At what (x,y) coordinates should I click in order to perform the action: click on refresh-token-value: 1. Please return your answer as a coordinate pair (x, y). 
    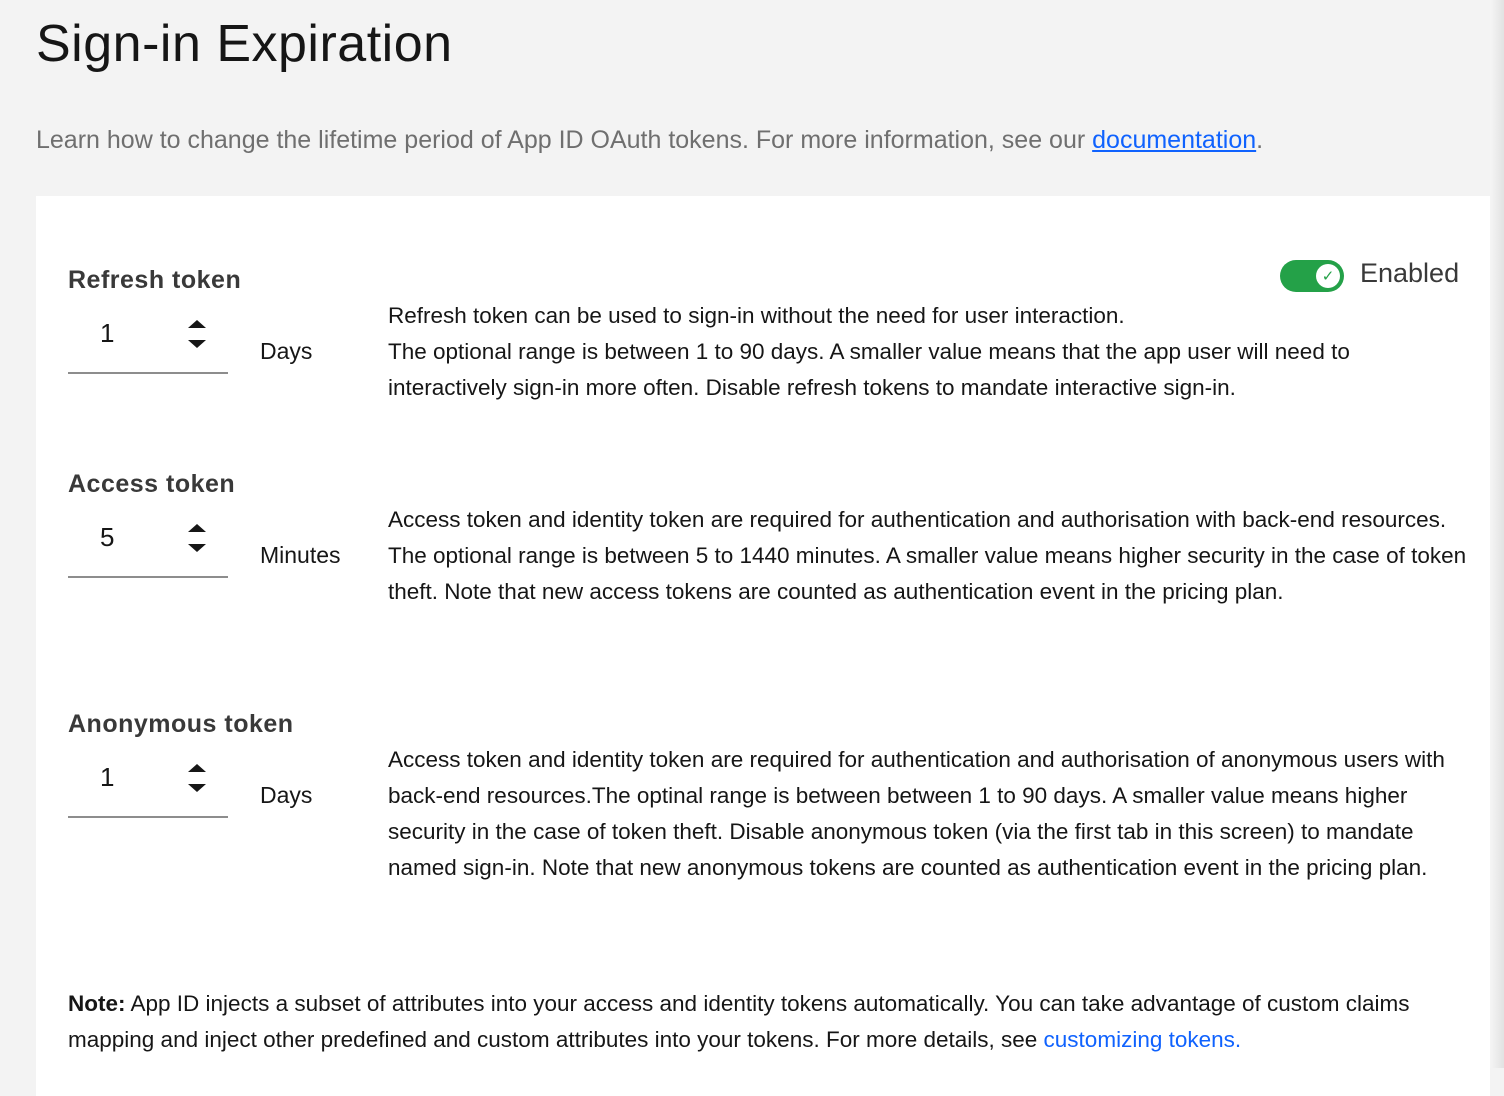
    Looking at the image, I should click on (107, 333).